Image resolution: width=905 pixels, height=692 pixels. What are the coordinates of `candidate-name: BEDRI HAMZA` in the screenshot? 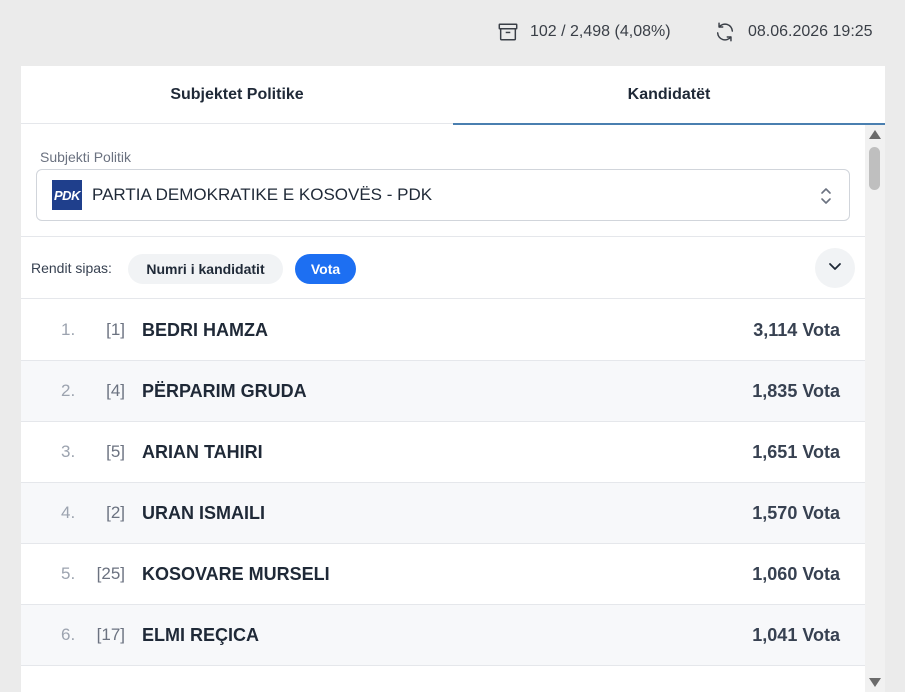 It's located at (205, 330).